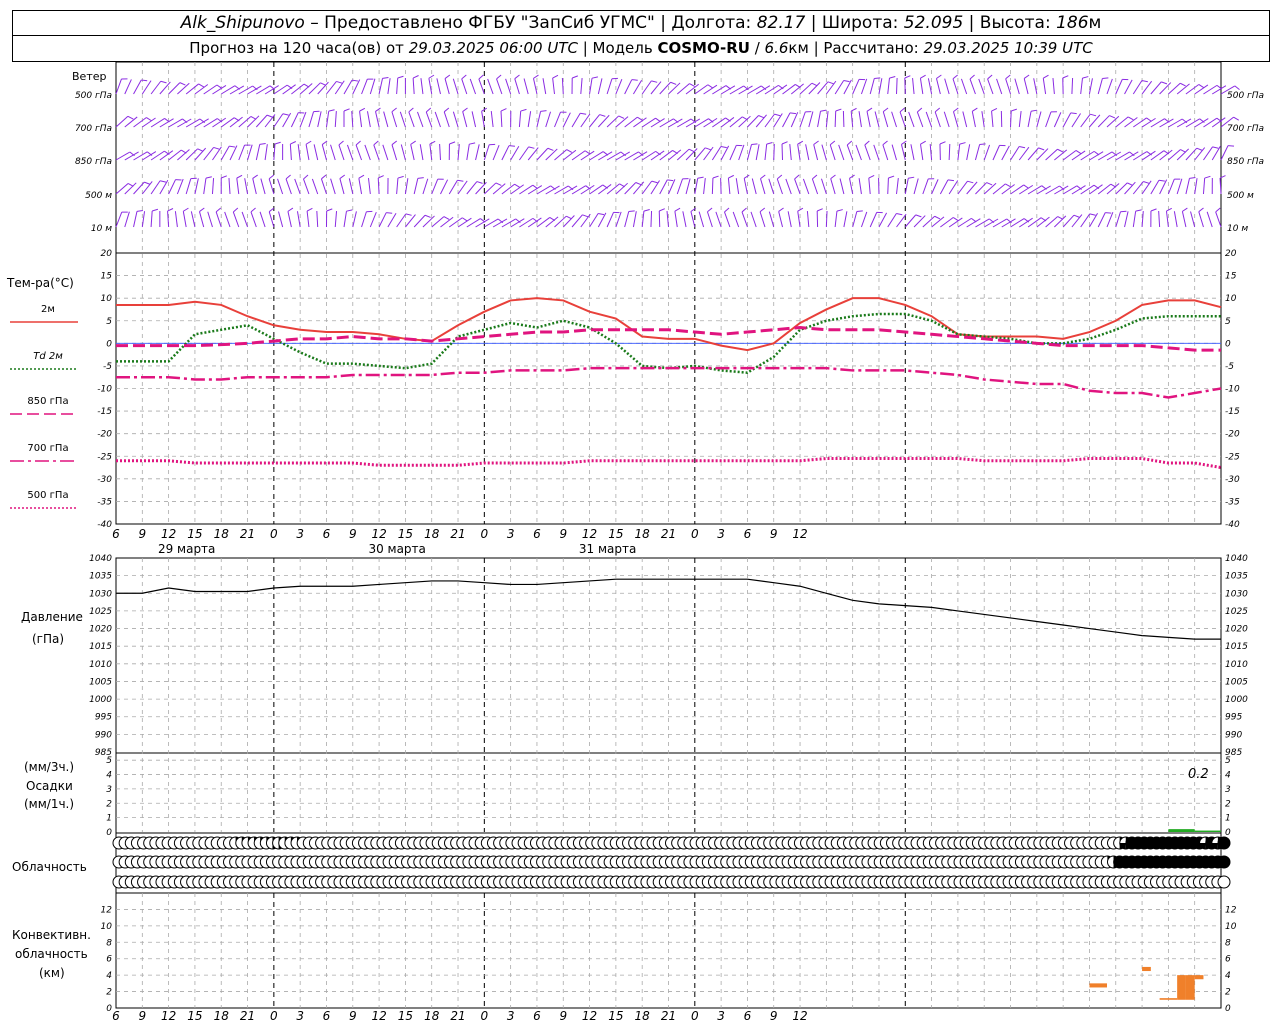  What do you see at coordinates (40, 283) in the screenshot?
I see `temp-title: Тем-ра(°C)` at bounding box center [40, 283].